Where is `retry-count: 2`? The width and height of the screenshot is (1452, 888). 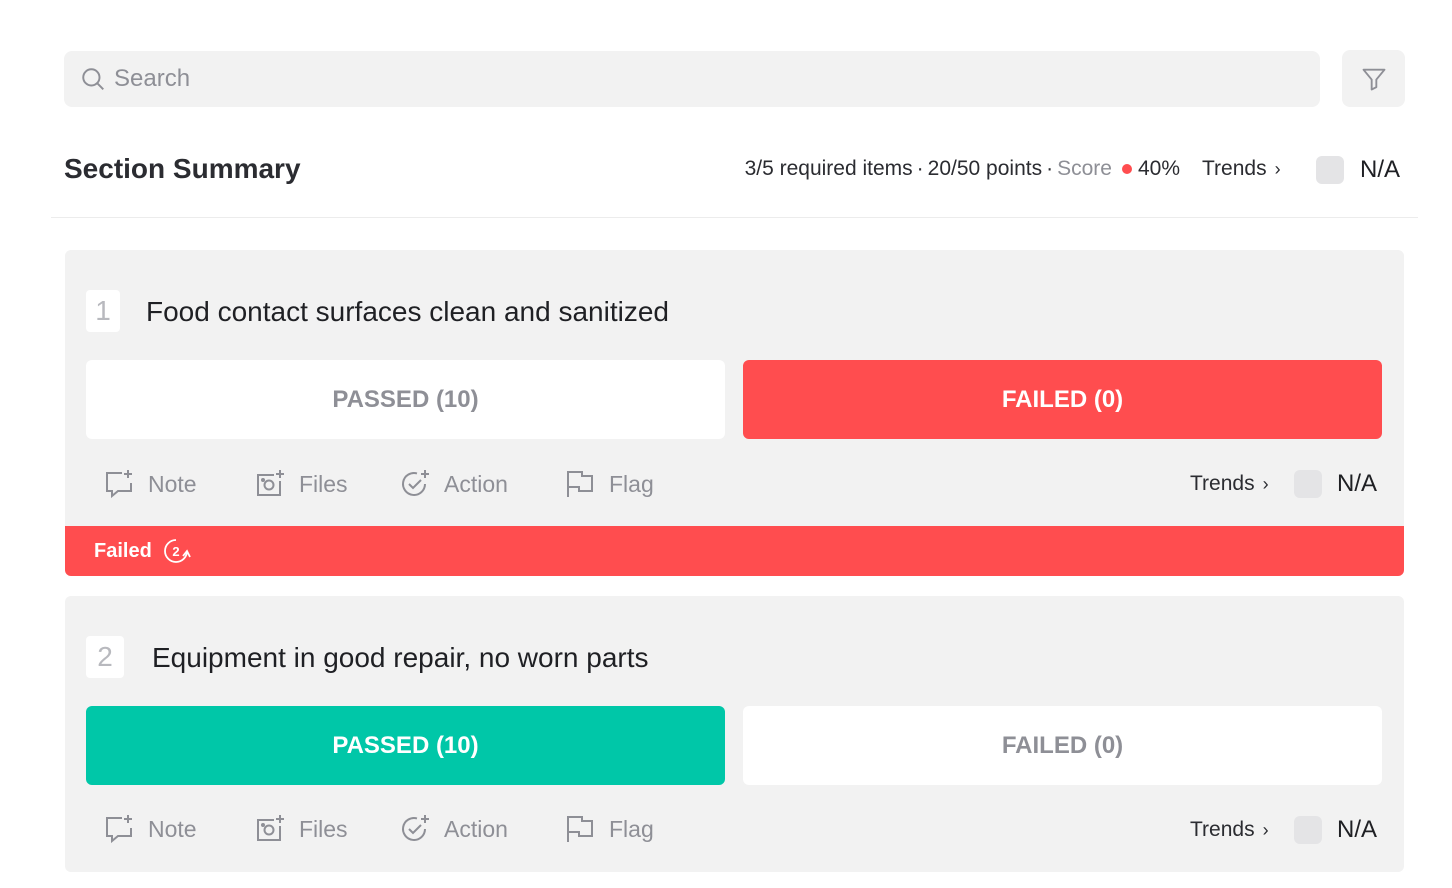 retry-count: 2 is located at coordinates (175, 551).